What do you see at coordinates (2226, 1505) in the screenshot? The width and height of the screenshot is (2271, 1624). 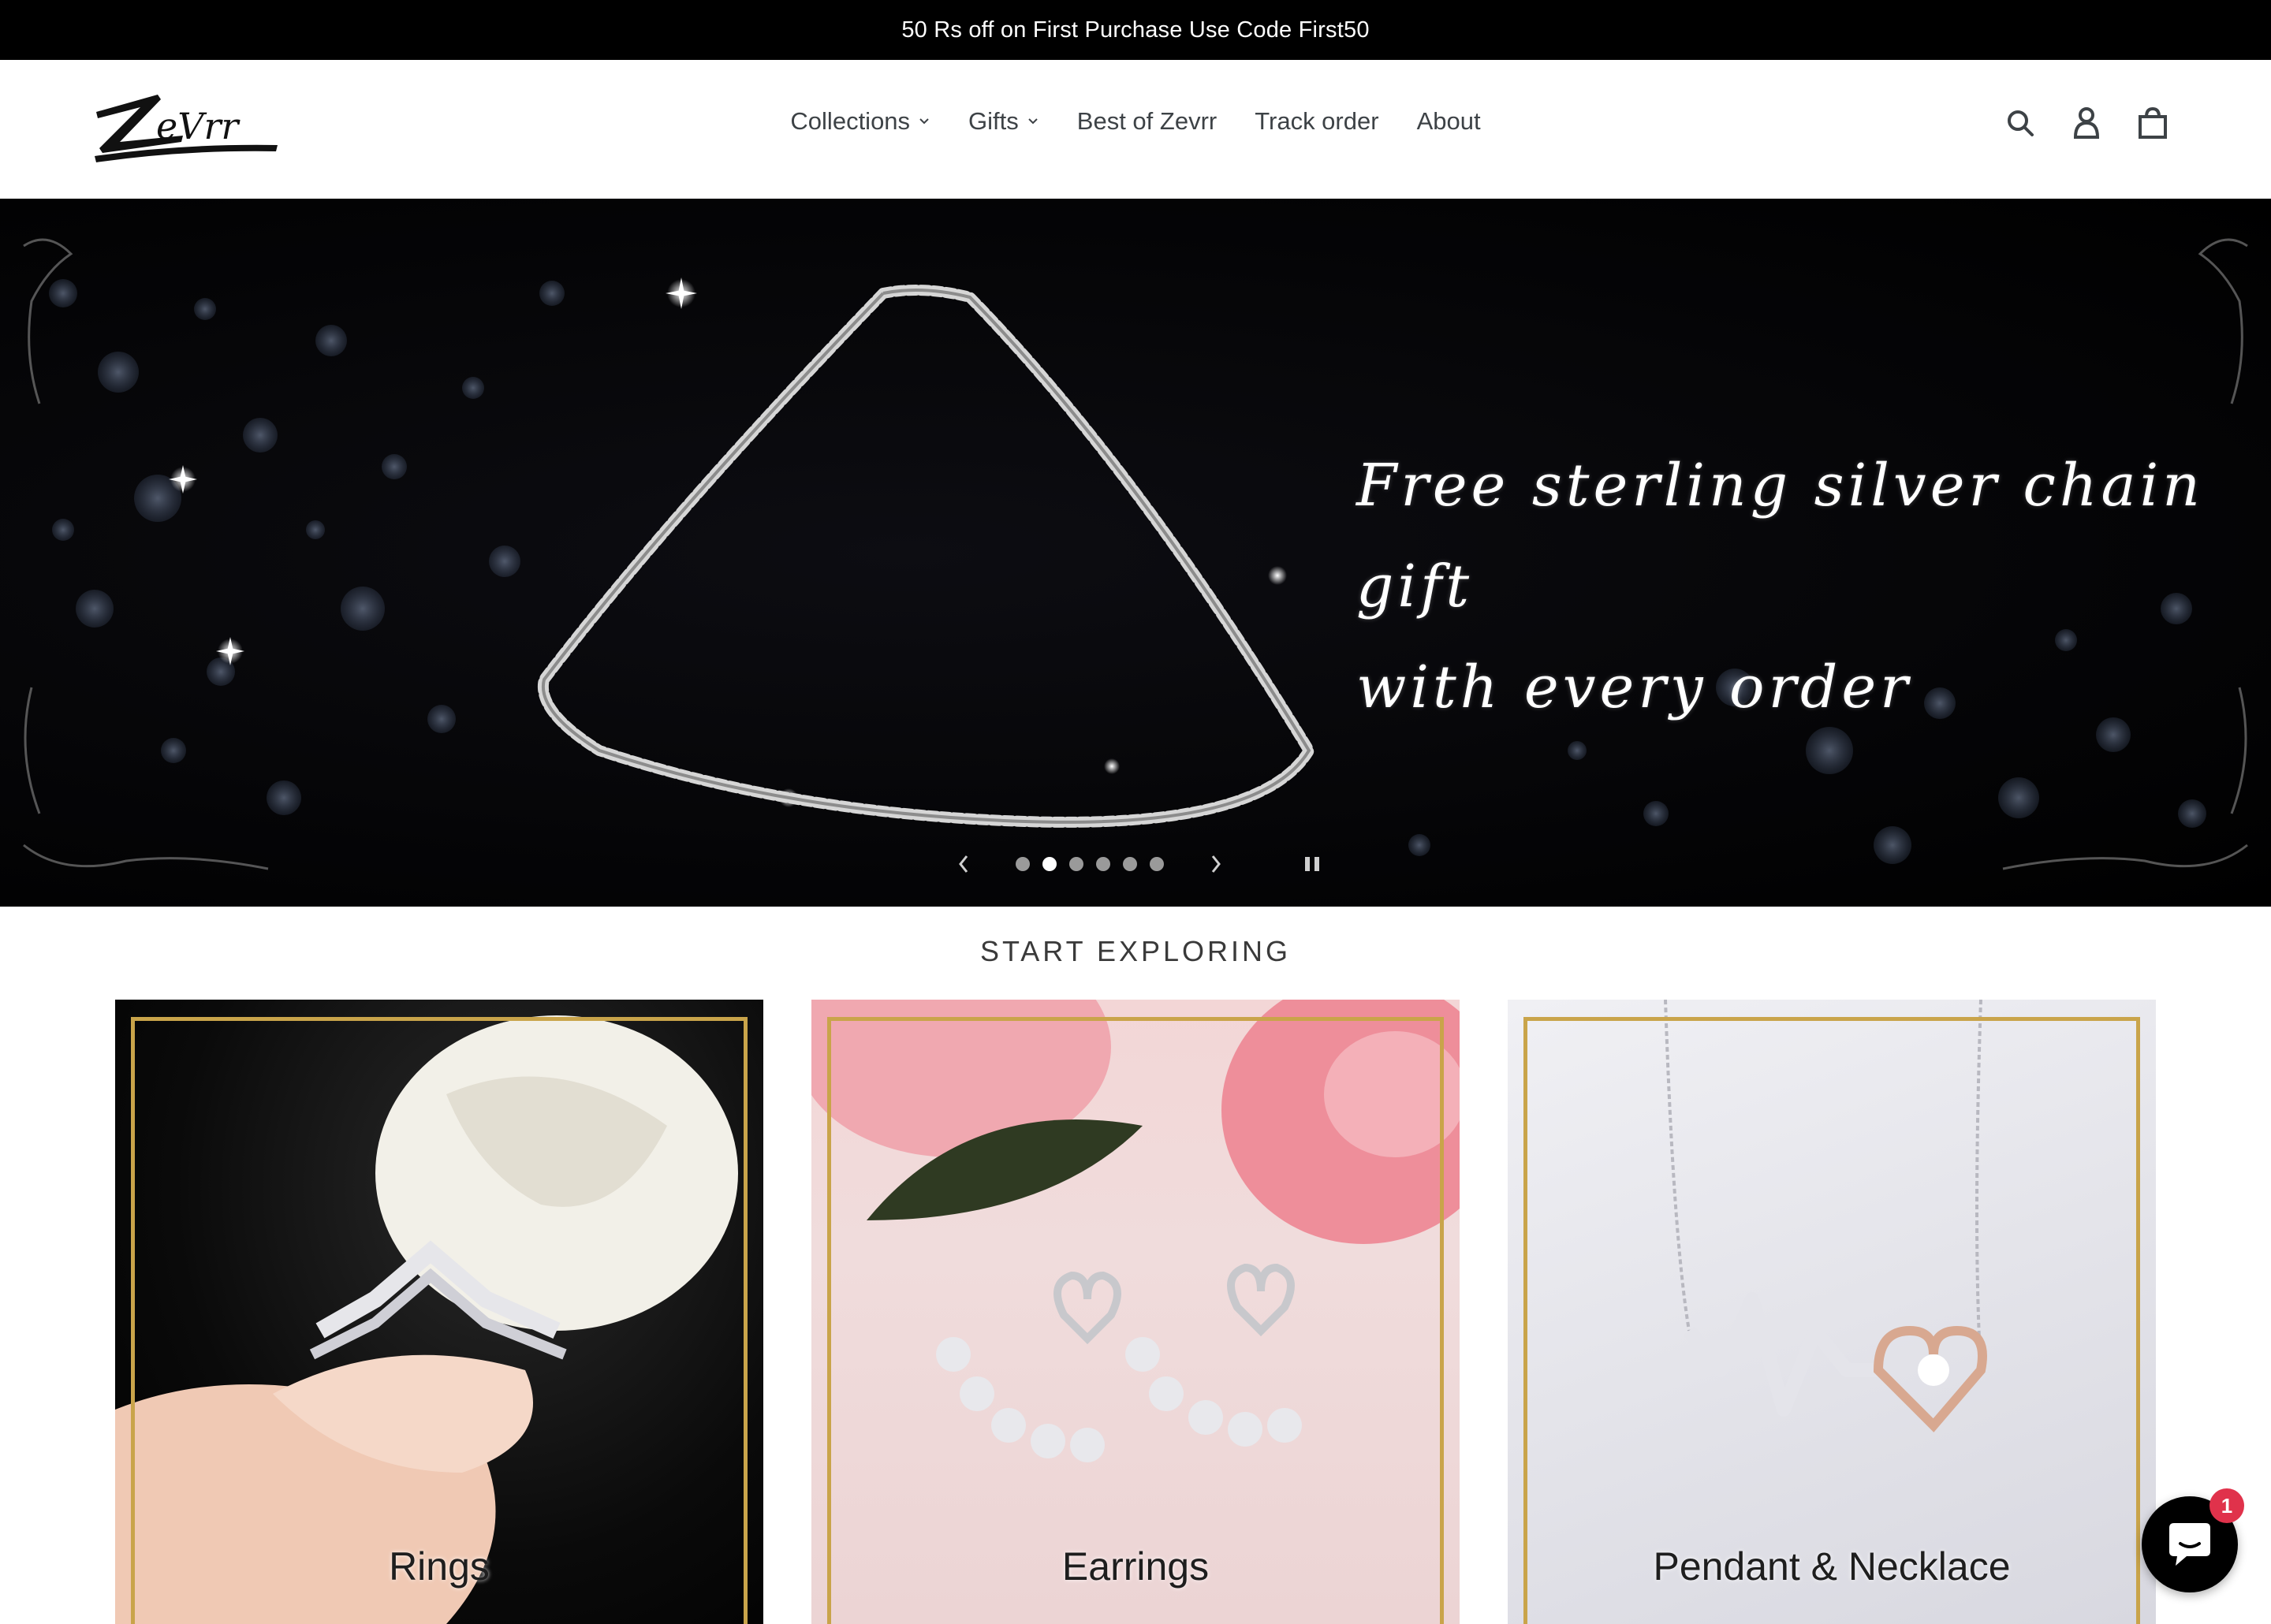 I see `chat-badge: 1` at bounding box center [2226, 1505].